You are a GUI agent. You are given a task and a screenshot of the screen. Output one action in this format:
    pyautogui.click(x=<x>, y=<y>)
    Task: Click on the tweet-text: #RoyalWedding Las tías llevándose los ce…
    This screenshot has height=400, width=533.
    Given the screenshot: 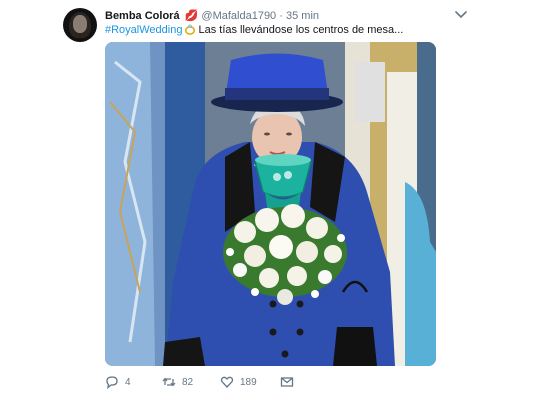 What is the action you would take?
    pyautogui.click(x=254, y=30)
    